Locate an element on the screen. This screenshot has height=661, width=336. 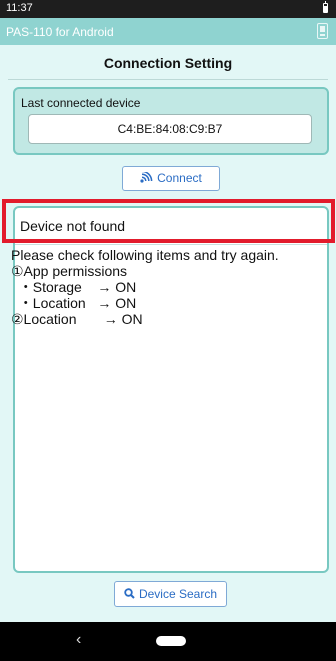
connect-button: Connect is located at coordinates (171, 178).